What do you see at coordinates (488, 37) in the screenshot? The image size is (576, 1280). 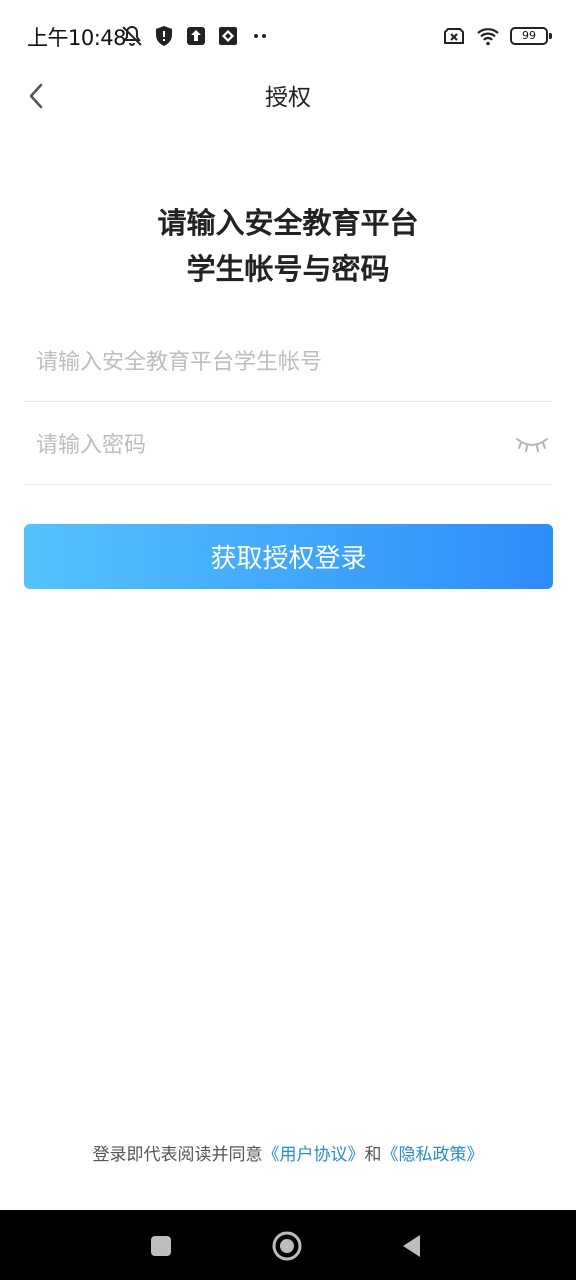 I see `wifi-icon` at bounding box center [488, 37].